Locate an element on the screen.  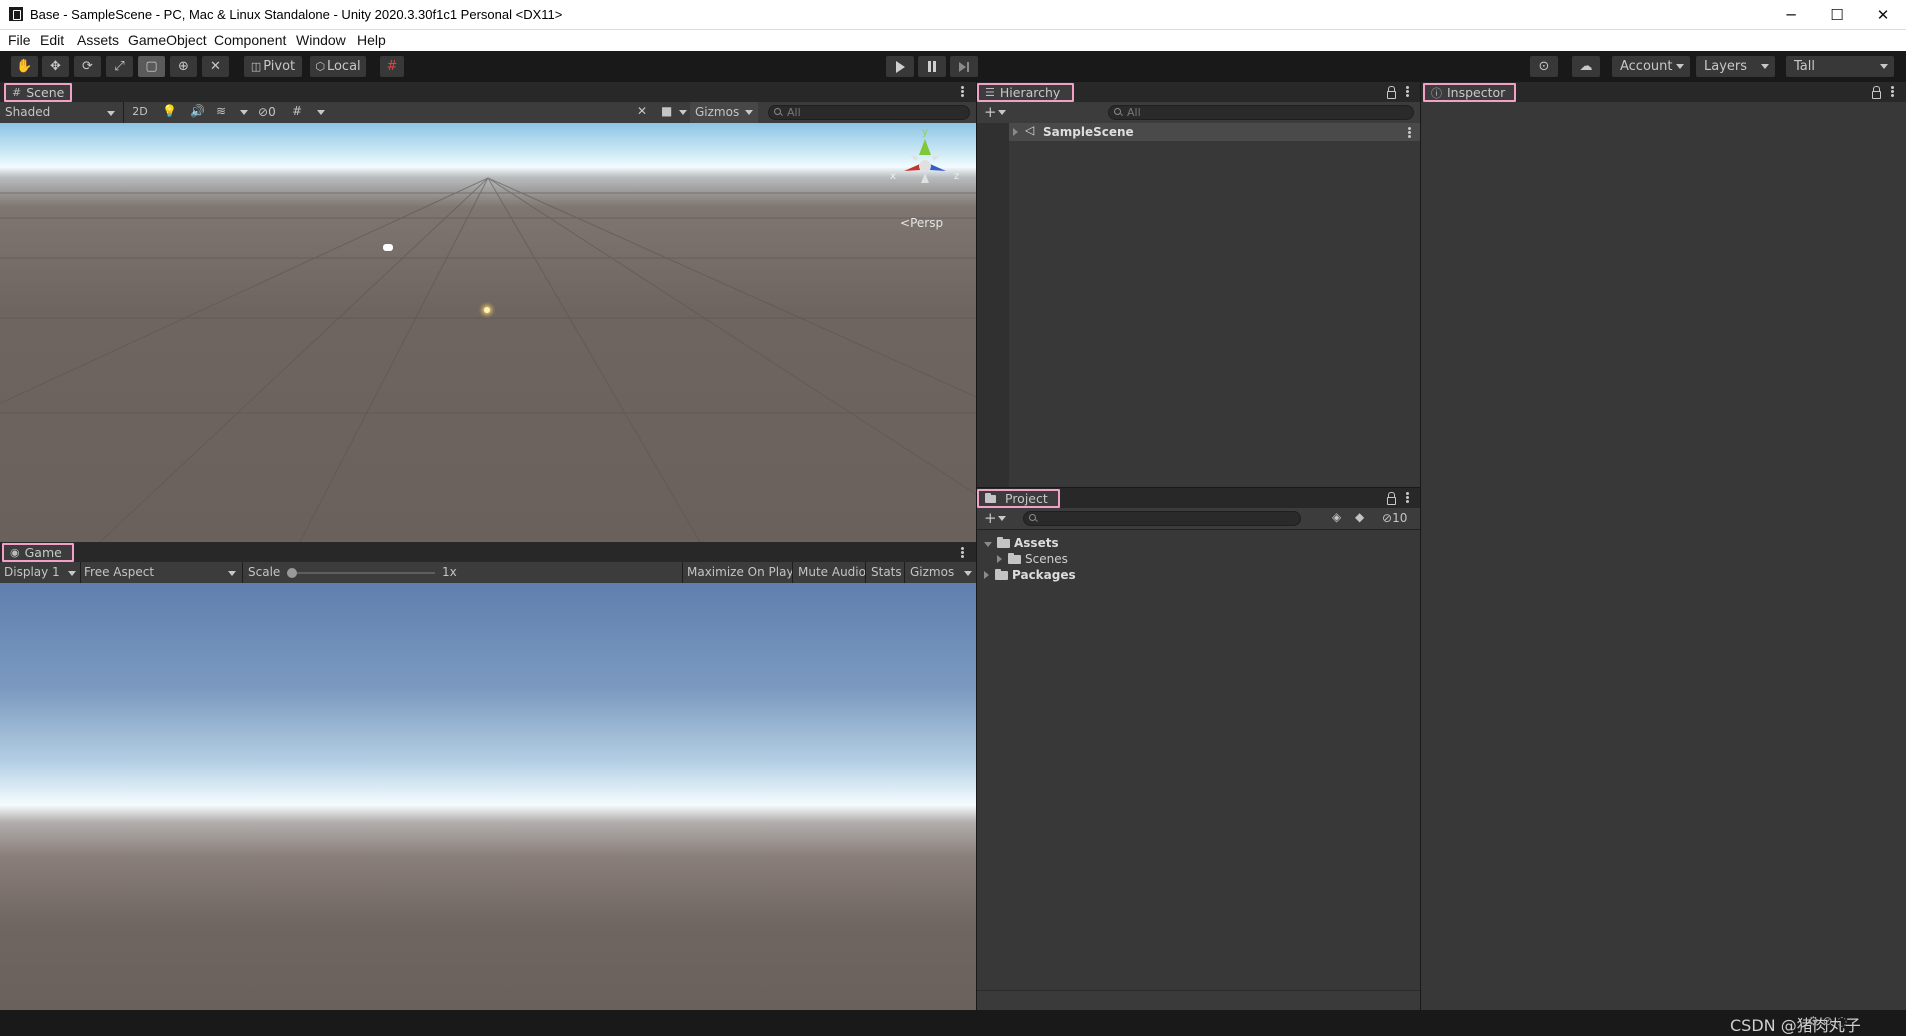
cloud-icon: ☁ is located at coordinates (1586, 66).